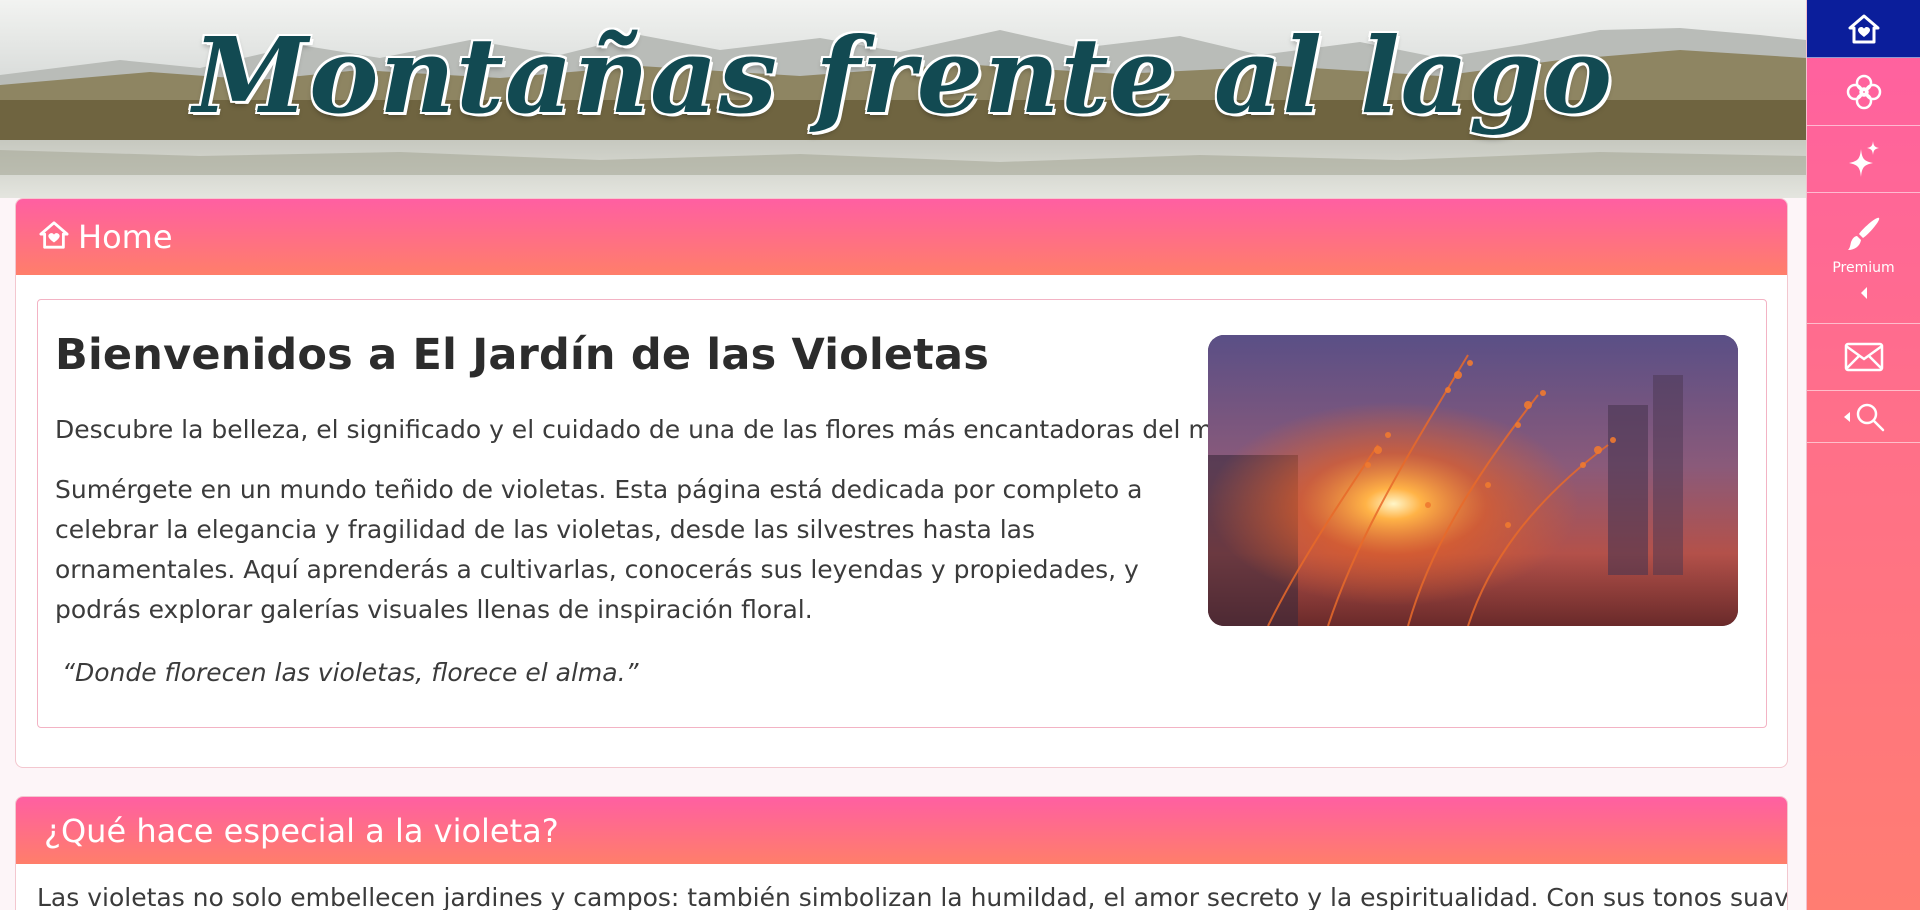 The image size is (1920, 910). I want to click on flower-icon, so click(1864, 92).